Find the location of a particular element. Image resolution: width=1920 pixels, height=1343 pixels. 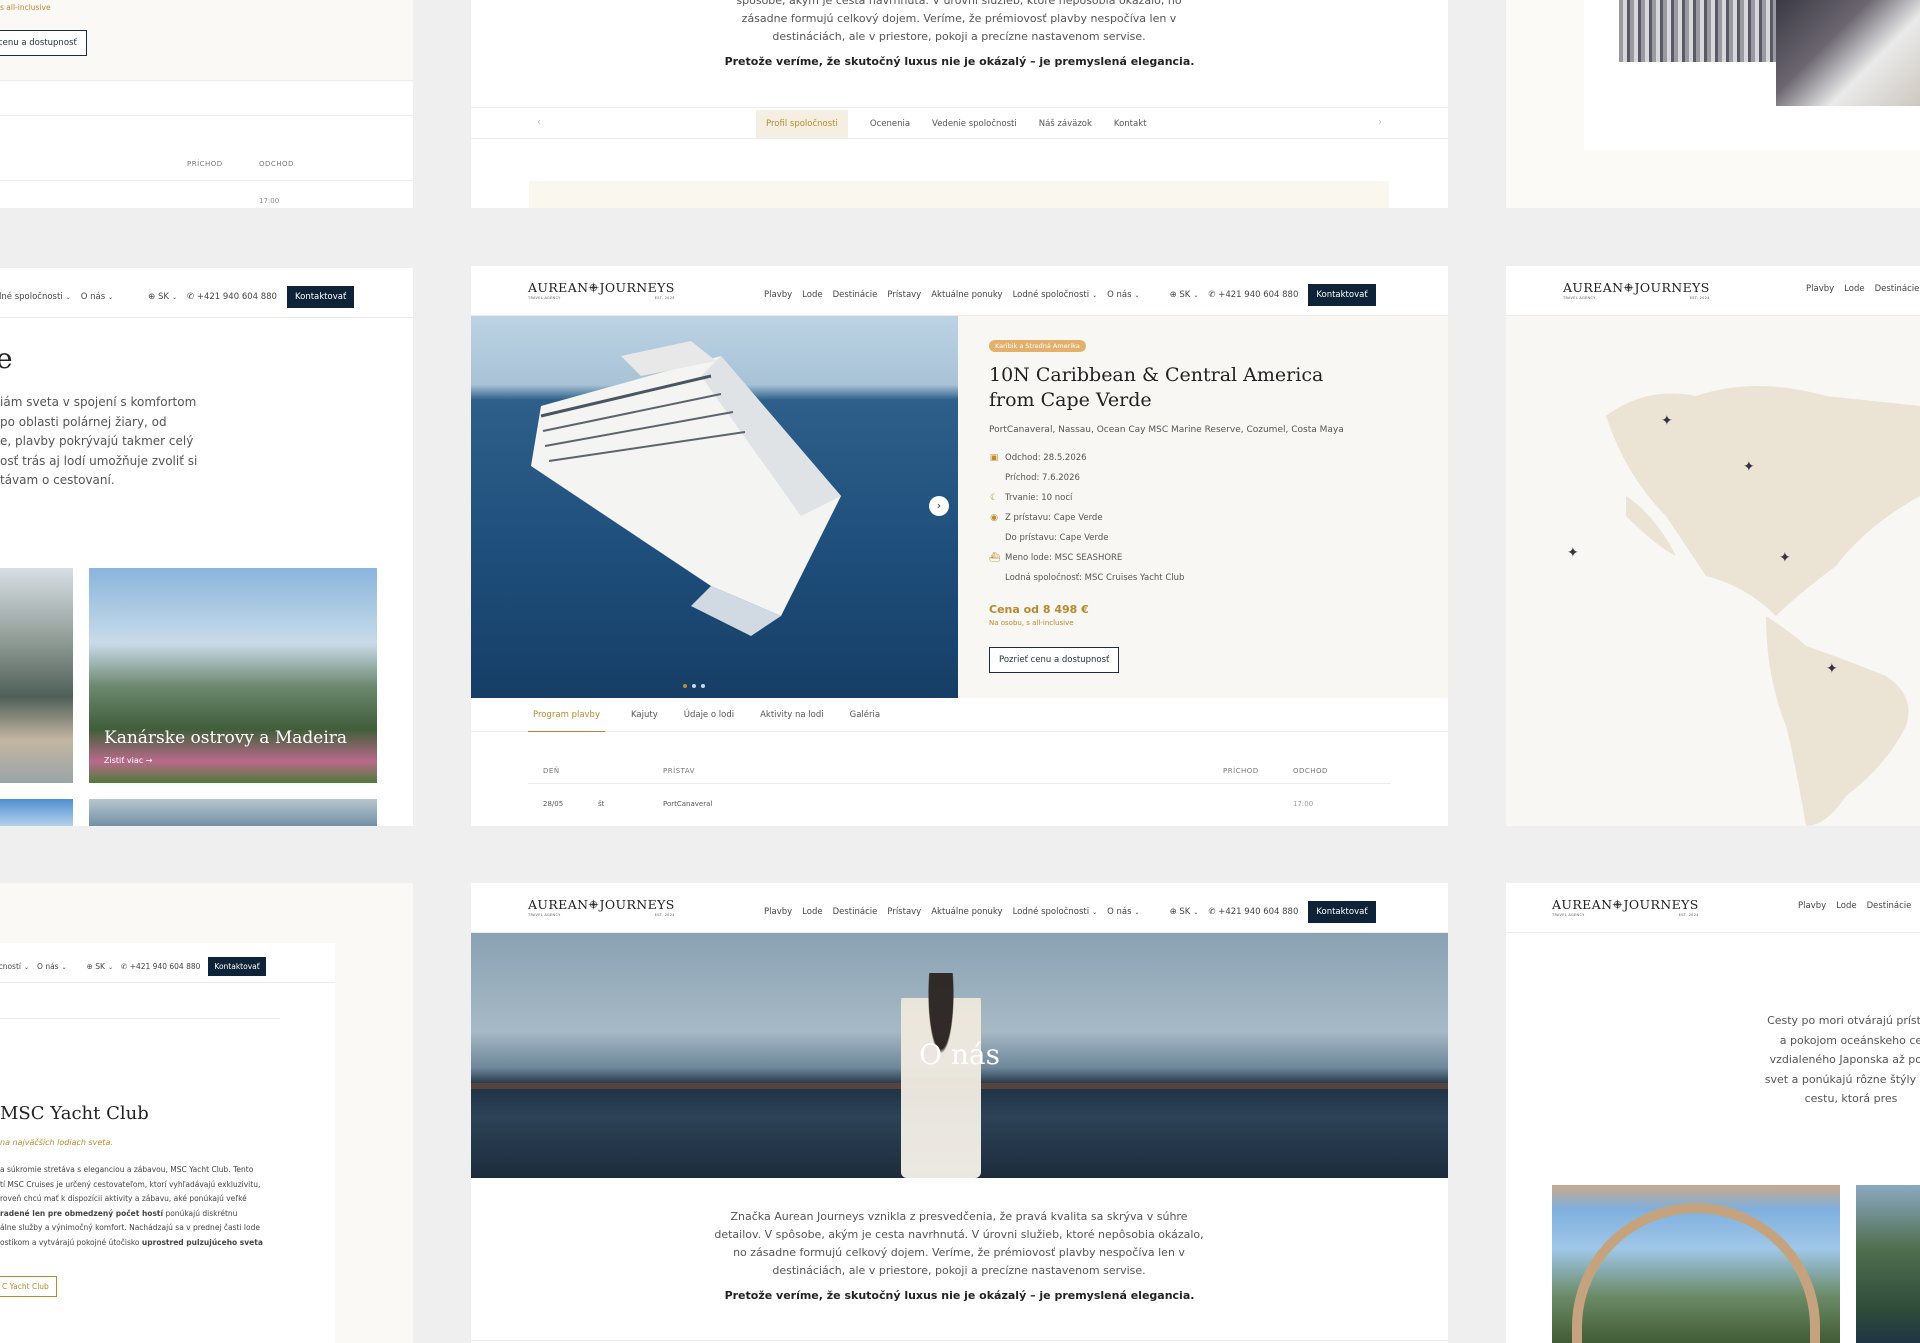

card-title: Kanárske ostrovy a Madeira is located at coordinates (226, 738).